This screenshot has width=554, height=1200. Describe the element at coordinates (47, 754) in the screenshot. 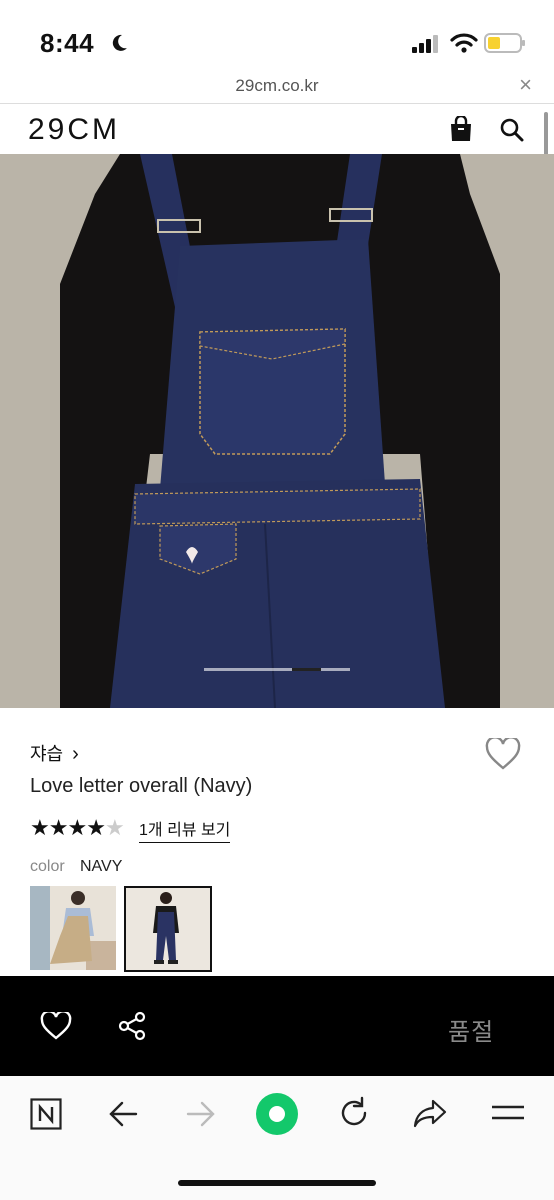

I see `brand-name: 쟈습` at that location.